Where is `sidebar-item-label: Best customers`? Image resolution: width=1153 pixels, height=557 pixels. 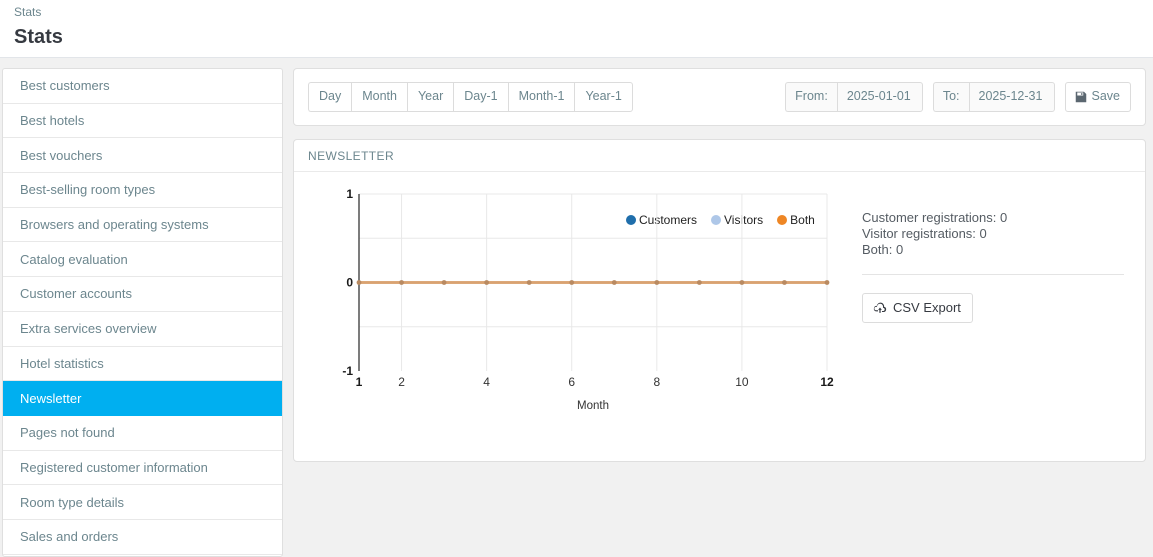 sidebar-item-label: Best customers is located at coordinates (65, 86).